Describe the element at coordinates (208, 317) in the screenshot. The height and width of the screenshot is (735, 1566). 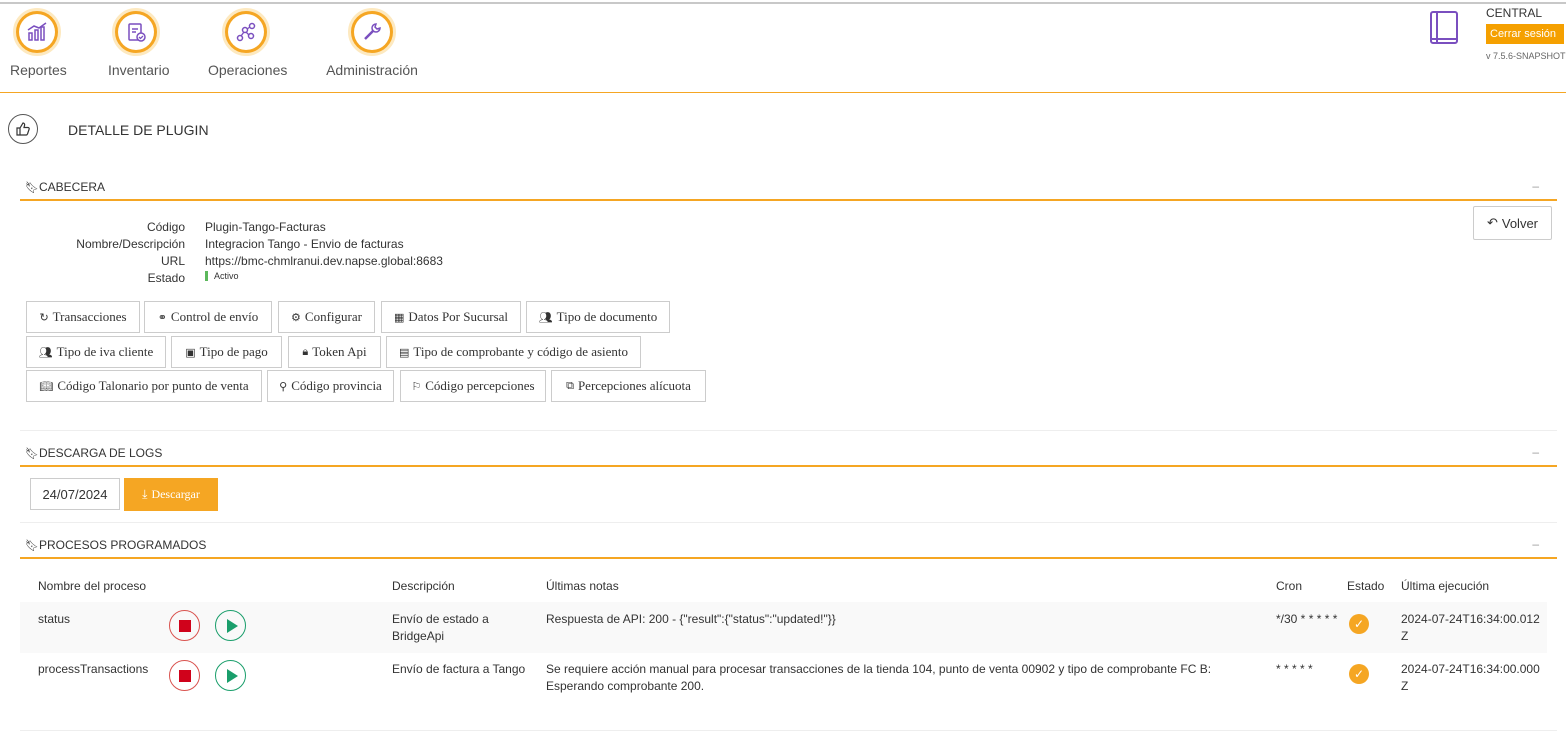
I see `control-envio-button: ⚭ Control de envío` at that location.